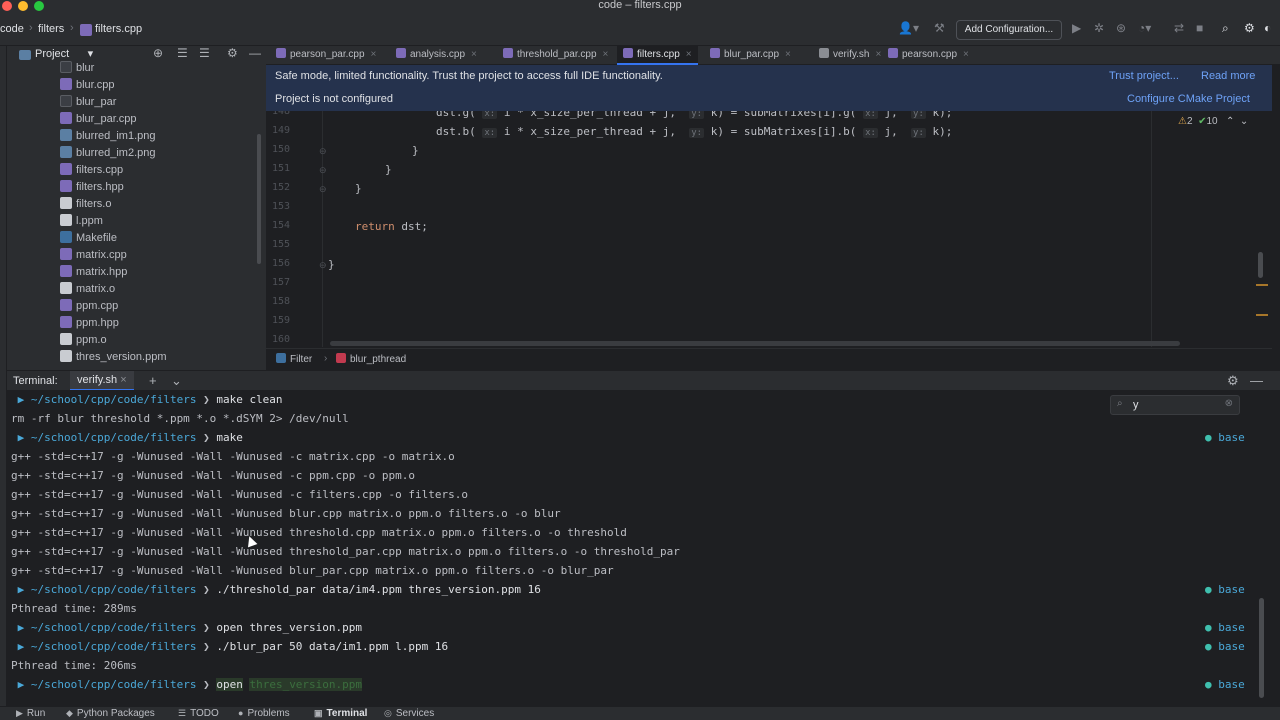 The image size is (1280, 720). Describe the element at coordinates (1076, 28) in the screenshot. I see `run-icon: ▶` at that location.